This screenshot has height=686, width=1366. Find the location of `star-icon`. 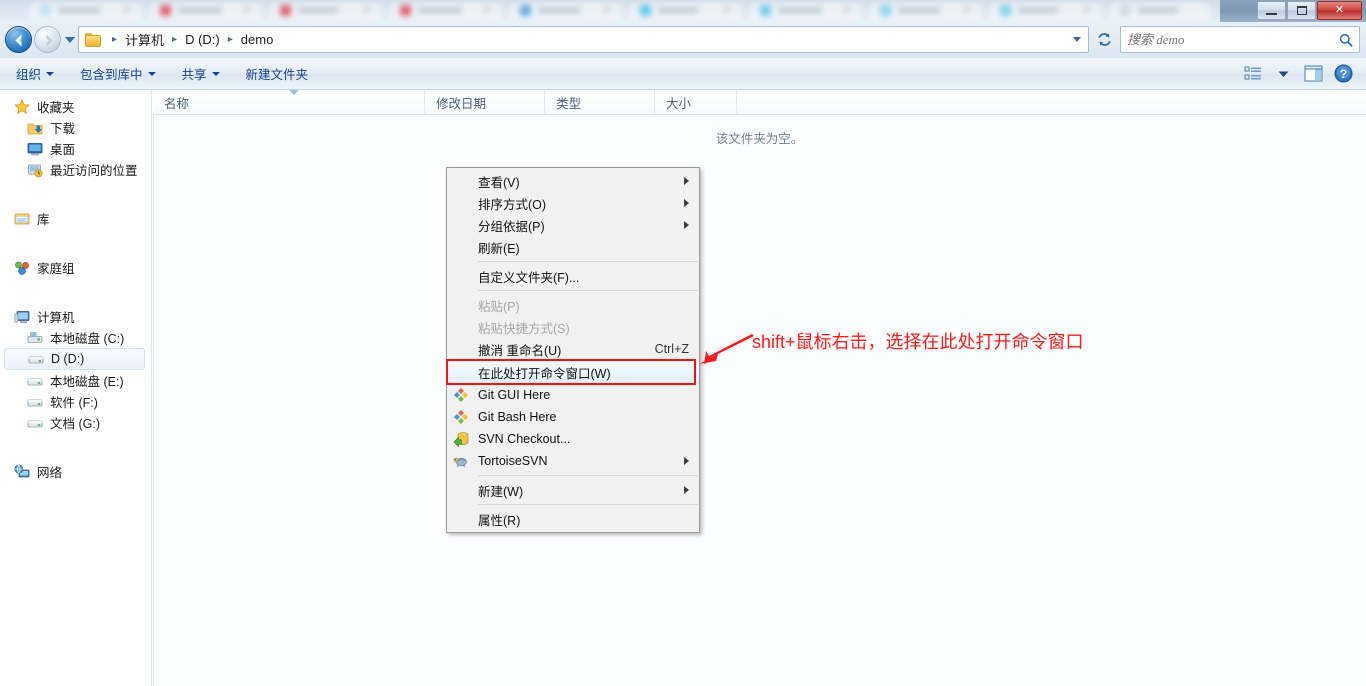

star-icon is located at coordinates (22, 106).